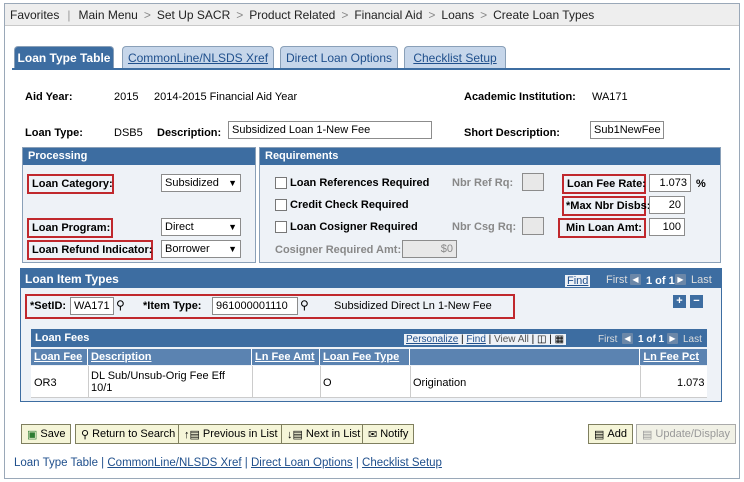  What do you see at coordinates (201, 227) in the screenshot?
I see `loan-program-select: Direct ▼` at bounding box center [201, 227].